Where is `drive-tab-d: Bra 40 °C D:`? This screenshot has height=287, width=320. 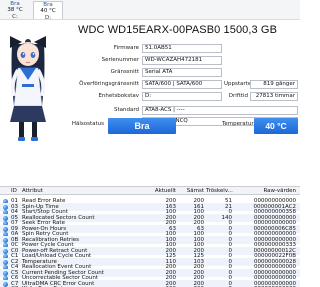
drive-tab-d: Bra 40 °C D: is located at coordinates (48, 11).